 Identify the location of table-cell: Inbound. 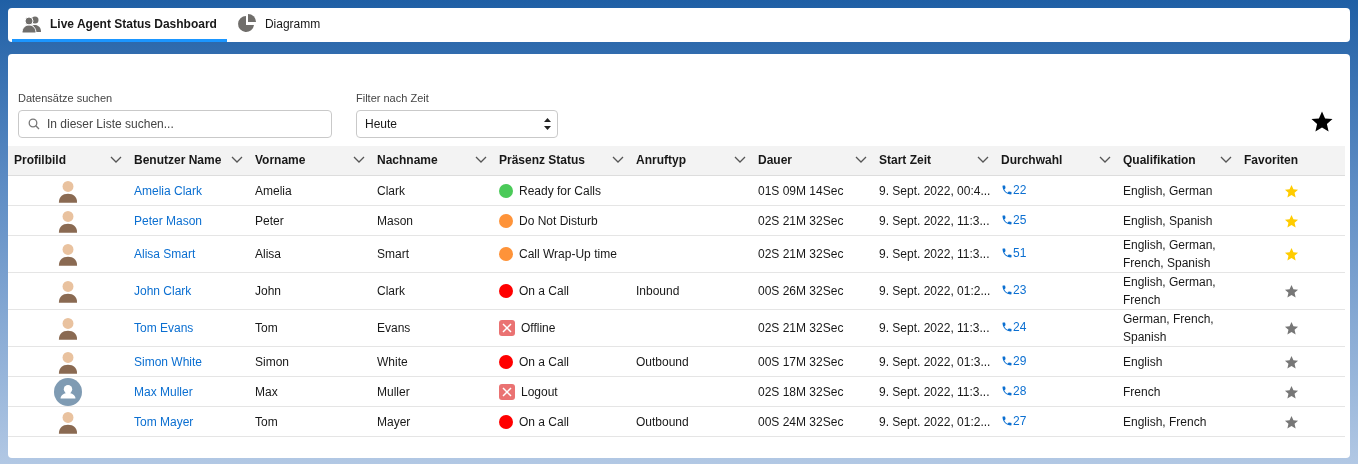
(658, 291).